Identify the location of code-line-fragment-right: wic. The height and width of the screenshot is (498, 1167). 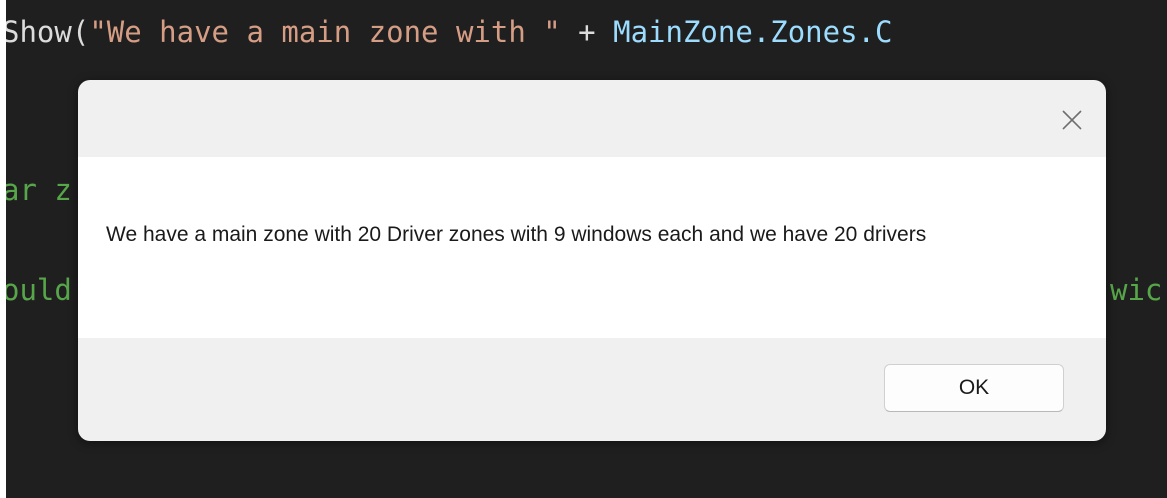
(1136, 290).